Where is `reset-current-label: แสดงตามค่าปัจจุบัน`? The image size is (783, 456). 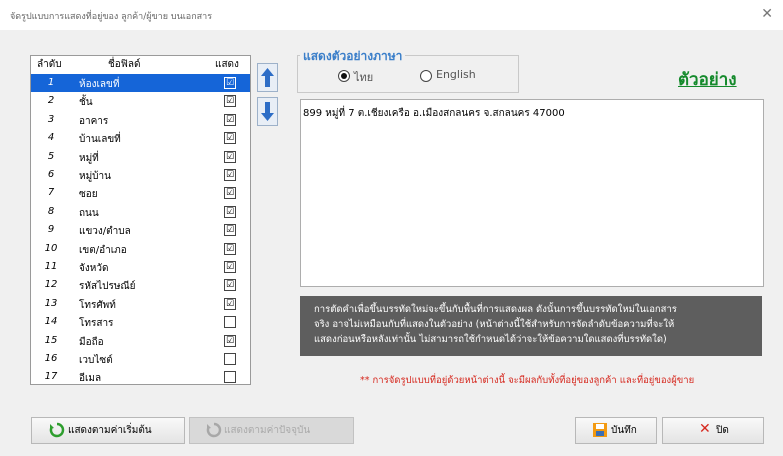
reset-current-label: แสดงตามค่าปัจจุบัน is located at coordinates (267, 430).